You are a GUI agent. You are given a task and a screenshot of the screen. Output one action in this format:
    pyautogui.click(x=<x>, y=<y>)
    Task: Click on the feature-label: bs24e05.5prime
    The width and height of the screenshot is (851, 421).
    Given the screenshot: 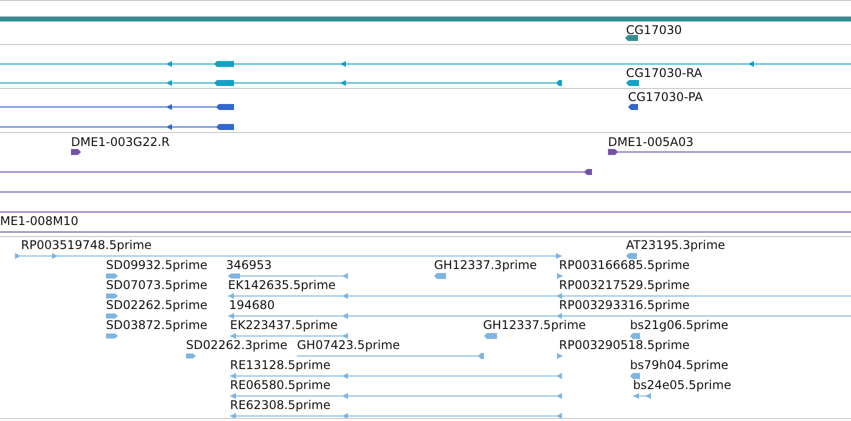 What is the action you would take?
    pyautogui.click(x=682, y=385)
    